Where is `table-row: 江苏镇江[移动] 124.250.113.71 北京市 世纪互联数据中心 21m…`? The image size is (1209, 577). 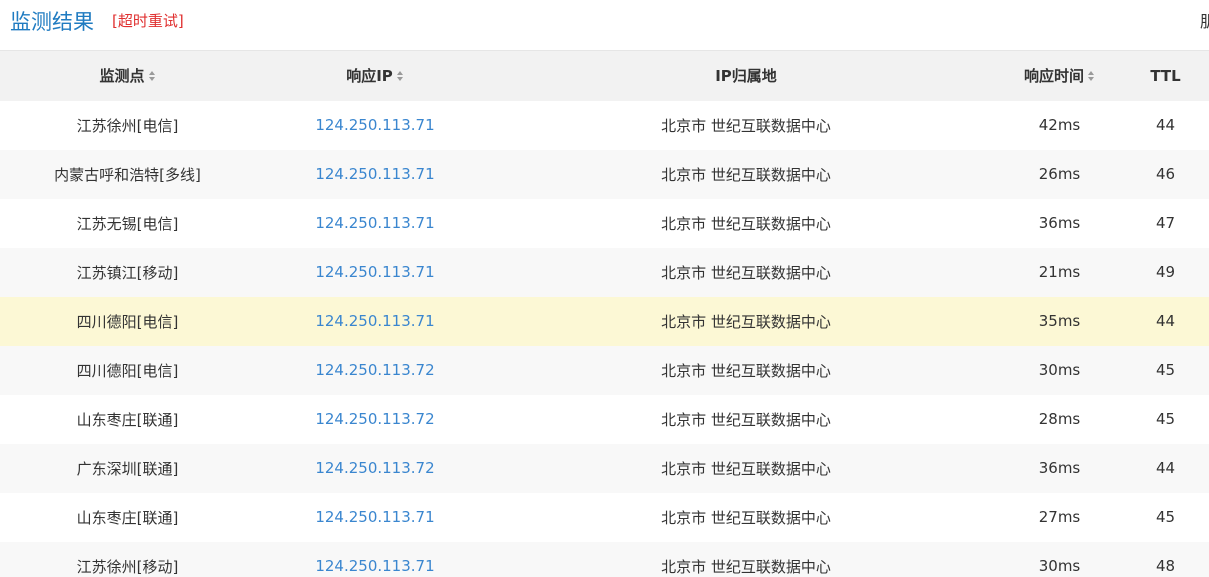 table-row: 江苏镇江[移动] 124.250.113.71 北京市 世纪互联数据中心 21m… is located at coordinates (604, 272).